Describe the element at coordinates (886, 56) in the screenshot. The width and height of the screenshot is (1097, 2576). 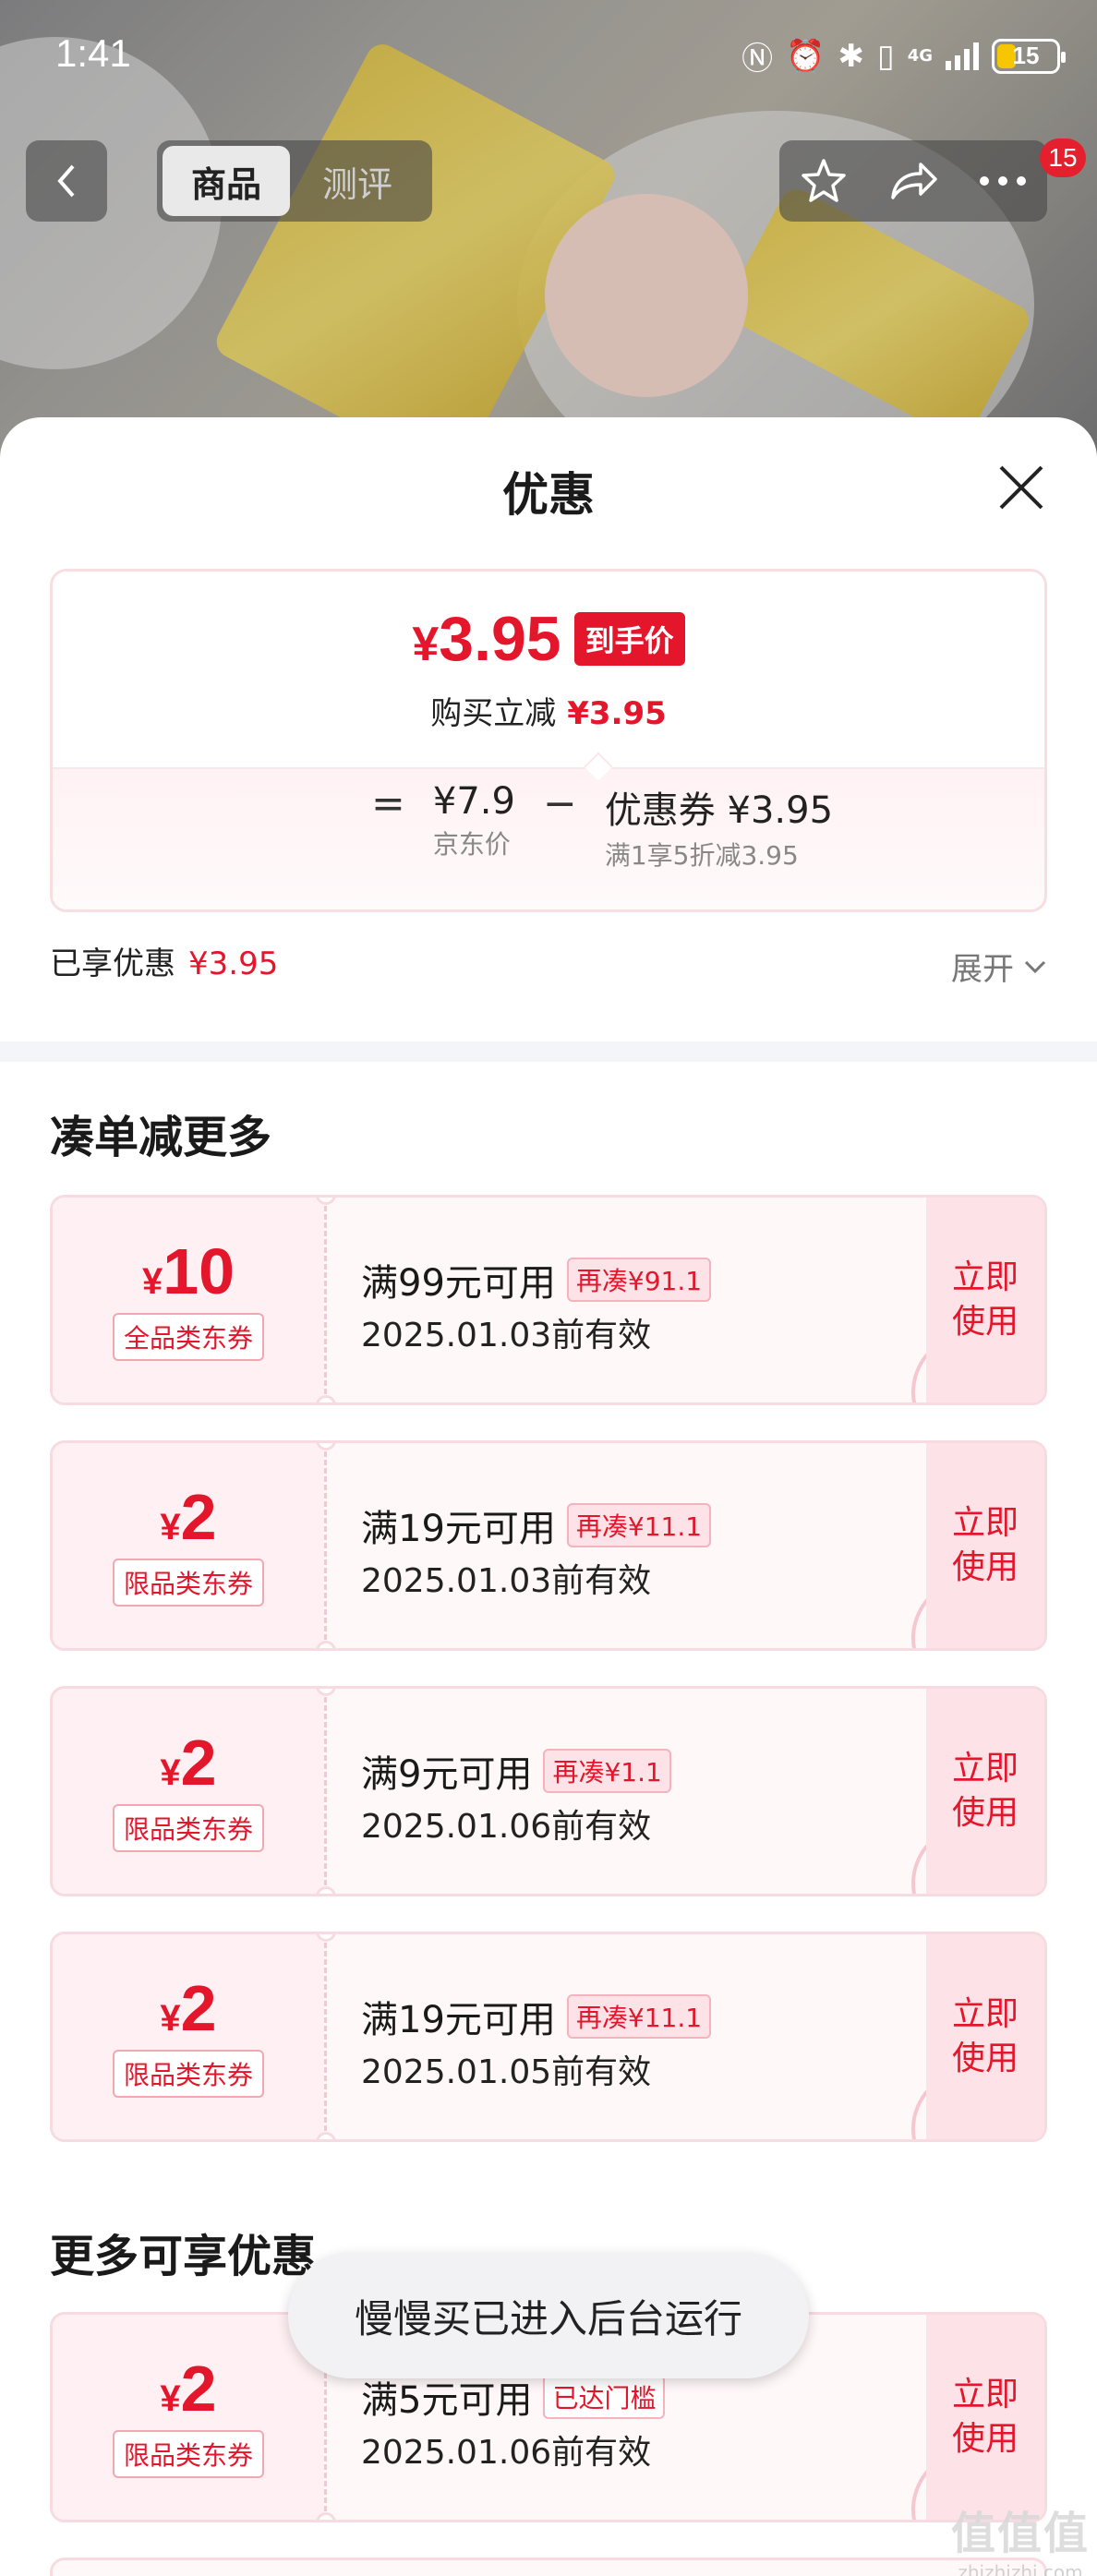
I see `vibrate-icon: ▯` at that location.